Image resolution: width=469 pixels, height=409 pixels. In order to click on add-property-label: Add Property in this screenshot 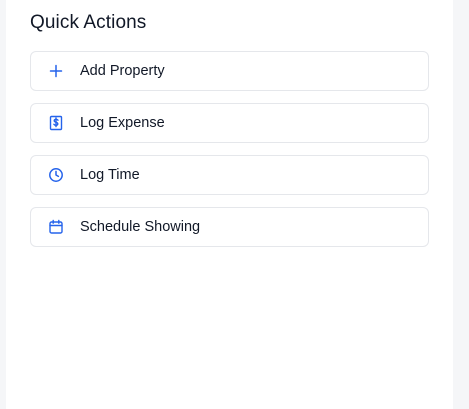, I will do `click(122, 71)`.